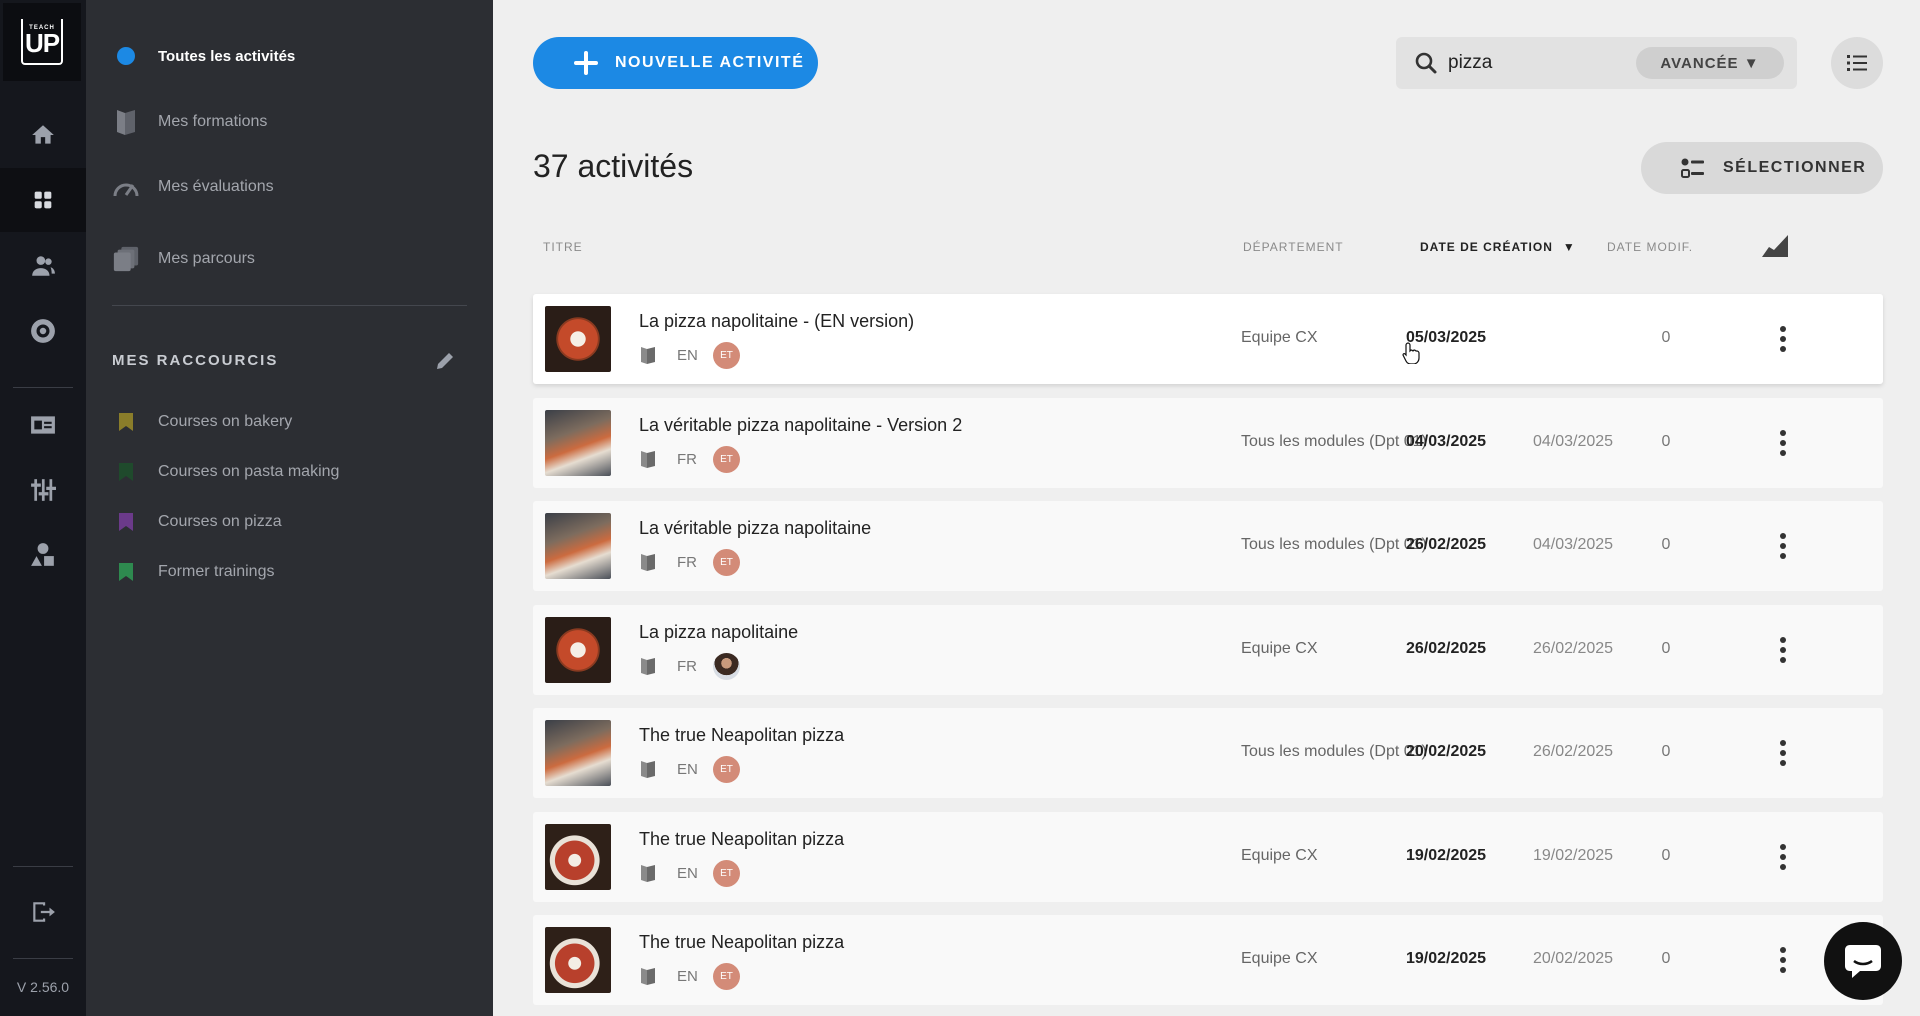  I want to click on activity-count: 37 activités, so click(613, 166).